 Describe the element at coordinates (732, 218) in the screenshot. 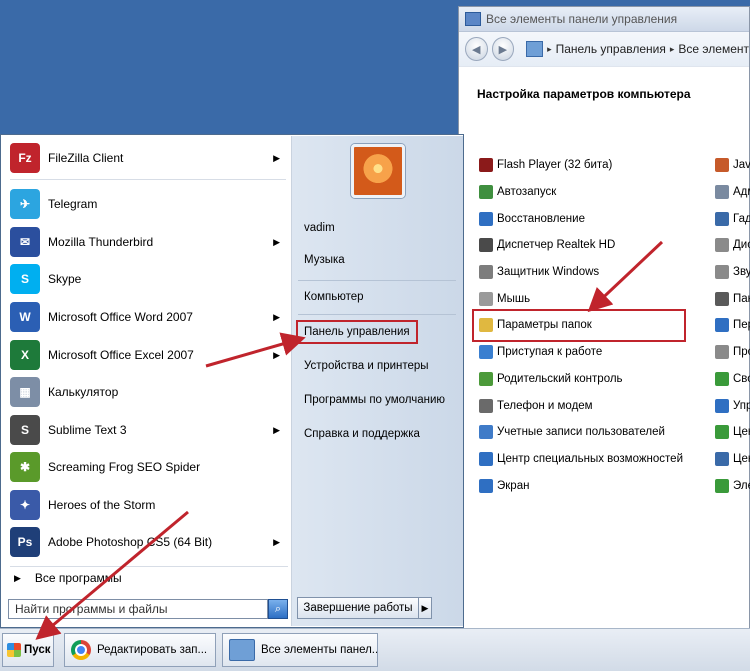

I see `column2-item: Гад` at that location.